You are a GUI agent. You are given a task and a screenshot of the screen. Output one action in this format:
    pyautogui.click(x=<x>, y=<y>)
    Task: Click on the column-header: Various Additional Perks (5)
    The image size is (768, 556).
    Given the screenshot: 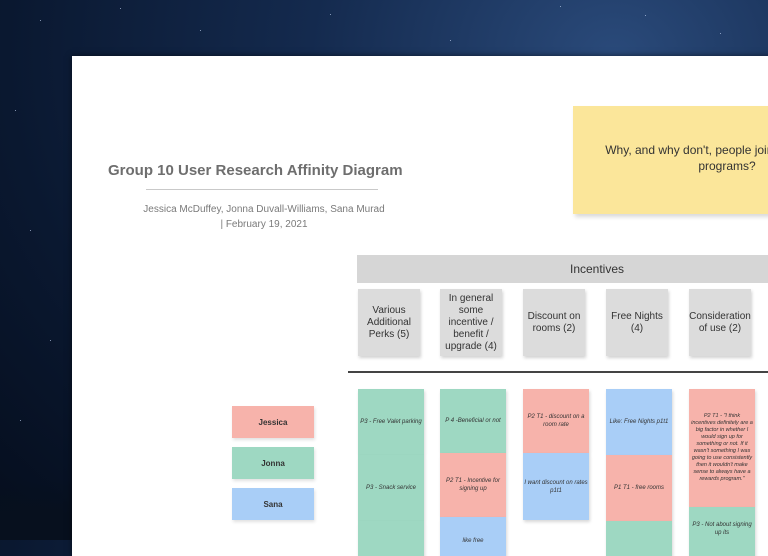 What is the action you would take?
    pyautogui.click(x=389, y=322)
    